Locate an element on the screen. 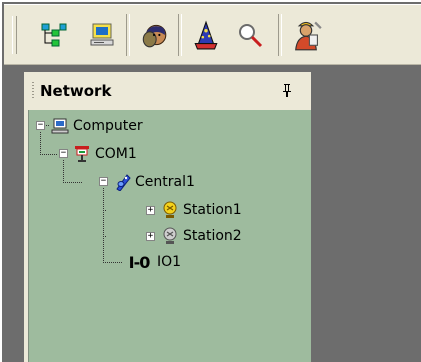 The width and height of the screenshot is (421, 362). search-button is located at coordinates (250, 35).